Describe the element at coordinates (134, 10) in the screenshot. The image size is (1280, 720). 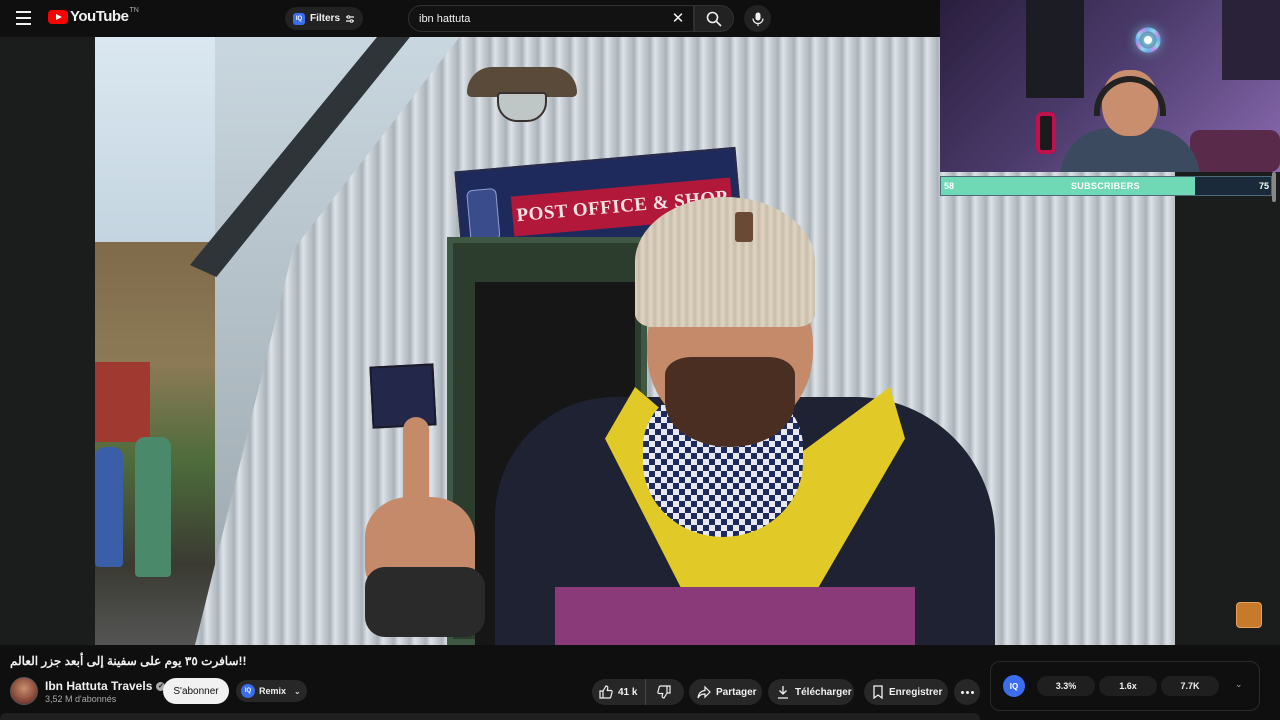
I see `logo-region: TN` at that location.